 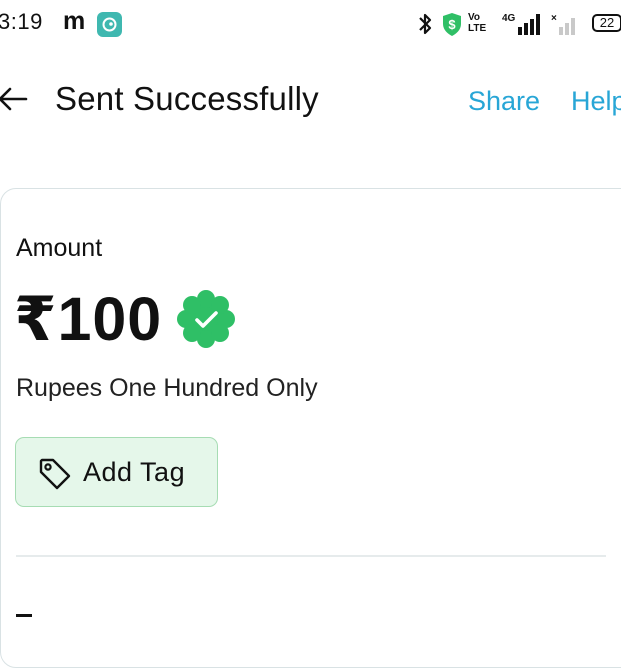 I want to click on app-notification-icon: m, so click(x=74, y=21).